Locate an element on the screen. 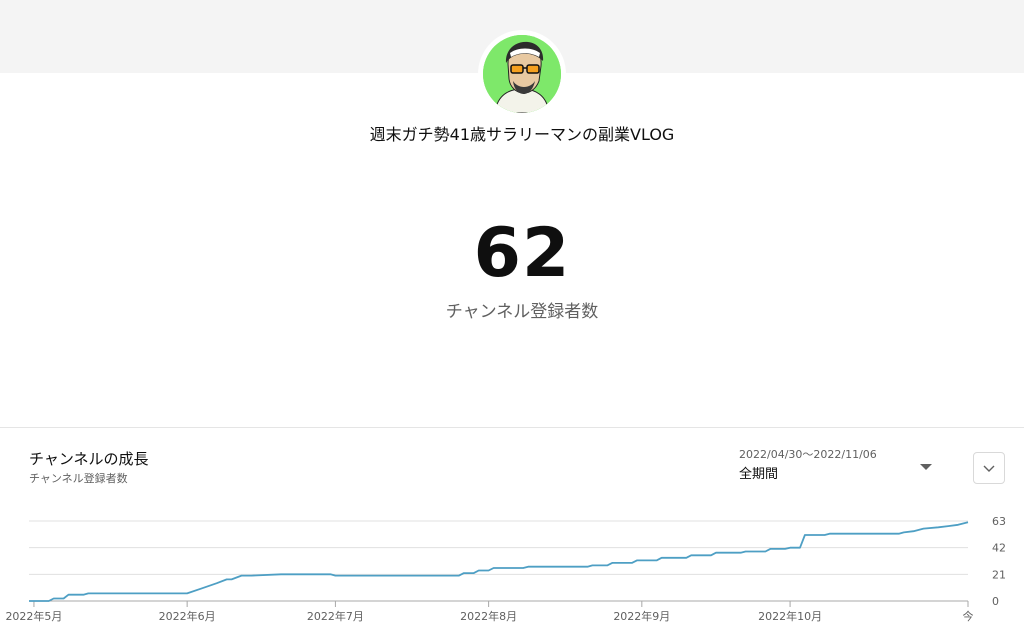  y-tick-label: 63 is located at coordinates (999, 521).